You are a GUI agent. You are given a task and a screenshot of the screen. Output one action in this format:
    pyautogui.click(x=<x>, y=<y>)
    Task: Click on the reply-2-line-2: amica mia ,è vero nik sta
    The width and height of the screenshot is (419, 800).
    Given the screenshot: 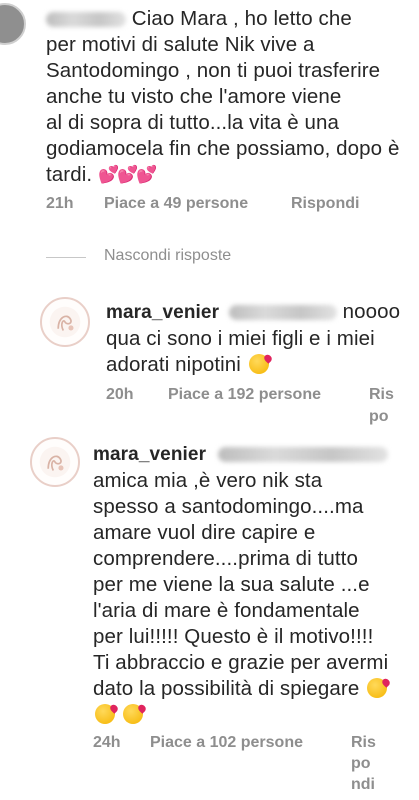 What is the action you would take?
    pyautogui.click(x=208, y=480)
    